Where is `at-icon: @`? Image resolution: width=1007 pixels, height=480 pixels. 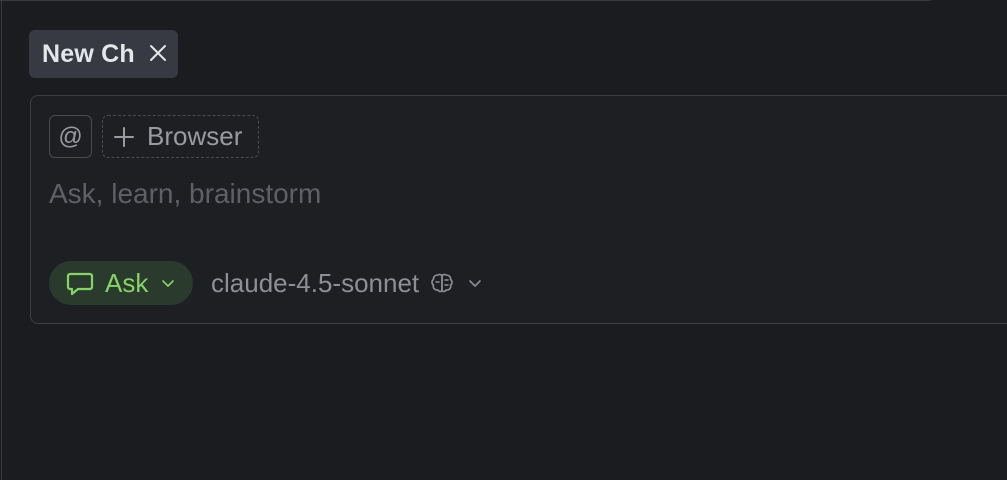 at-icon: @ is located at coordinates (70, 136).